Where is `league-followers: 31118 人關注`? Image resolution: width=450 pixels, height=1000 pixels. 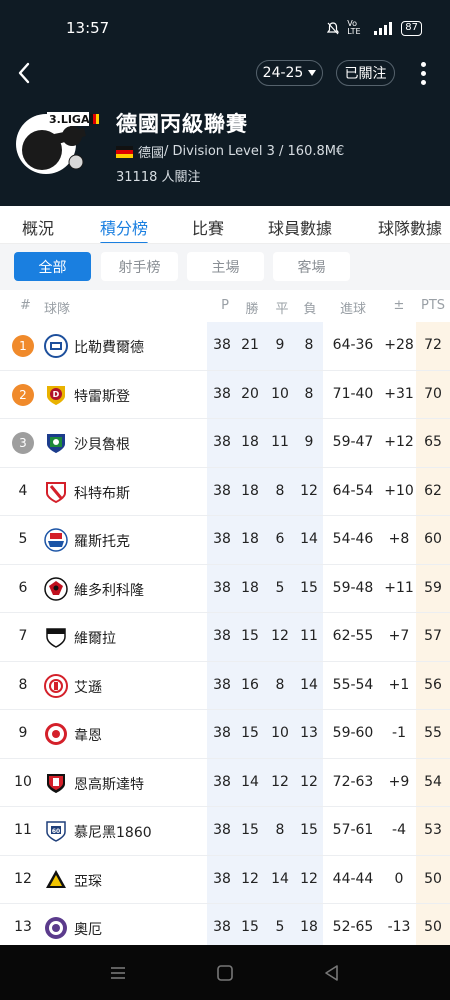
league-followers: 31118 人關注 is located at coordinates (158, 177).